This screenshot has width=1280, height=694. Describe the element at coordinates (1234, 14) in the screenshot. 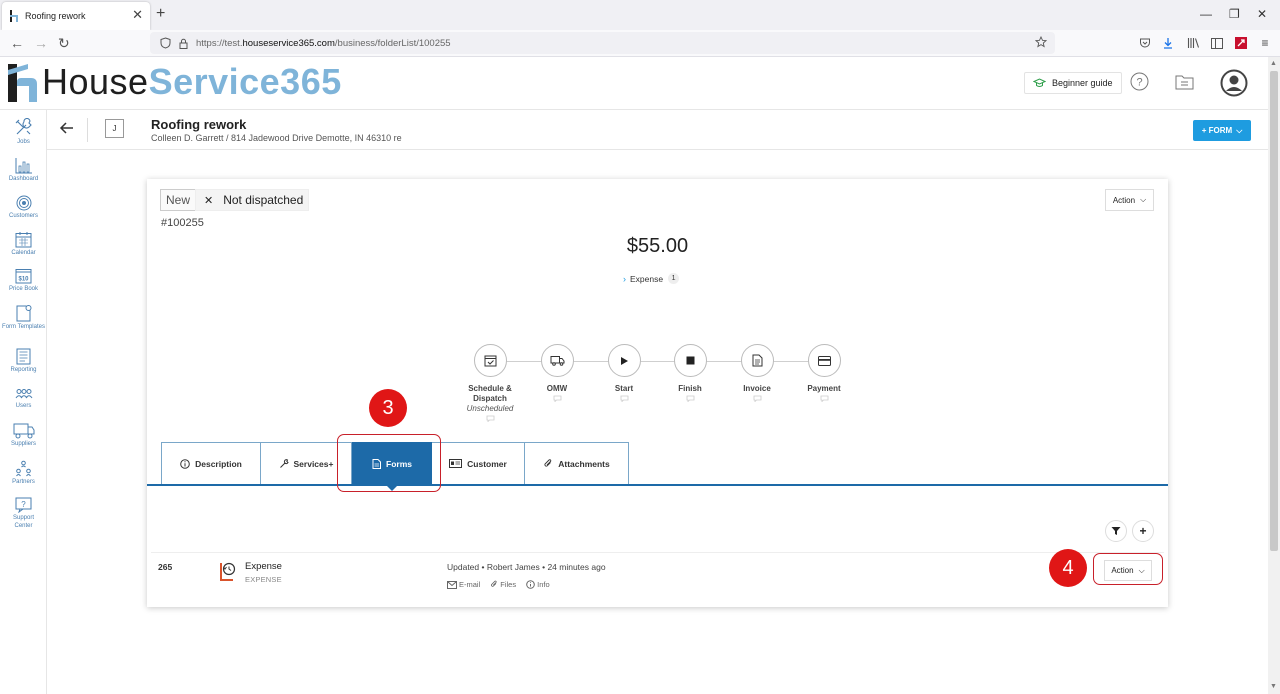

I see `restore-icon: ❐` at that location.